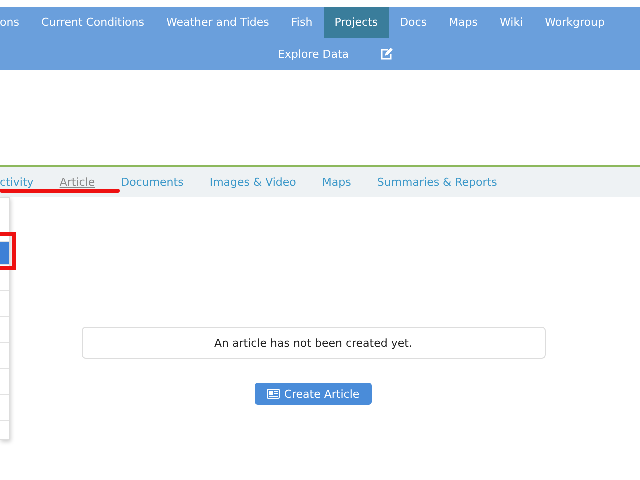  What do you see at coordinates (313, 394) in the screenshot?
I see `create-article-button: Create Article` at bounding box center [313, 394].